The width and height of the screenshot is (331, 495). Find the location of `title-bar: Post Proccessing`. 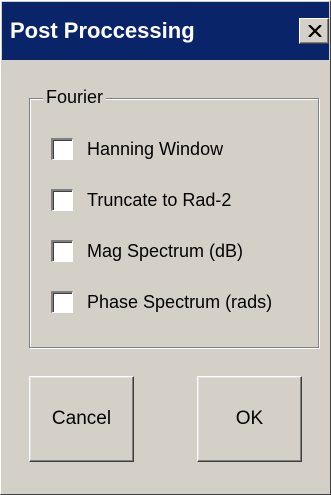

title-bar: Post Proccessing is located at coordinates (165, 31).